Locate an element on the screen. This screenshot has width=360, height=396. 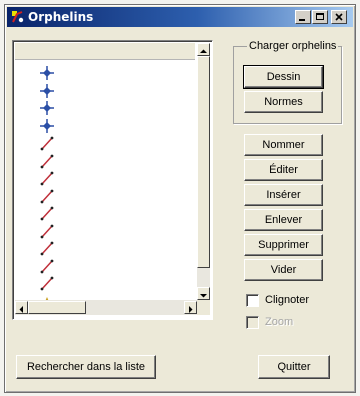
clignoter-checkbox is located at coordinates (252, 300).